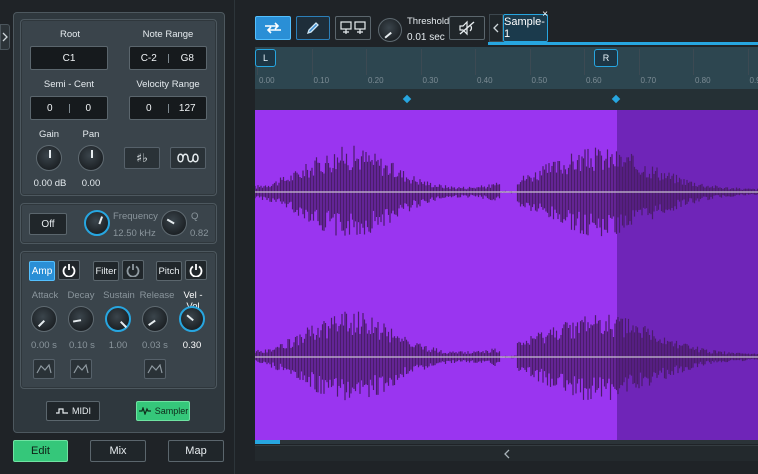 The height and width of the screenshot is (474, 758). I want to click on velocity-range-label: Velocity Range, so click(168, 84).